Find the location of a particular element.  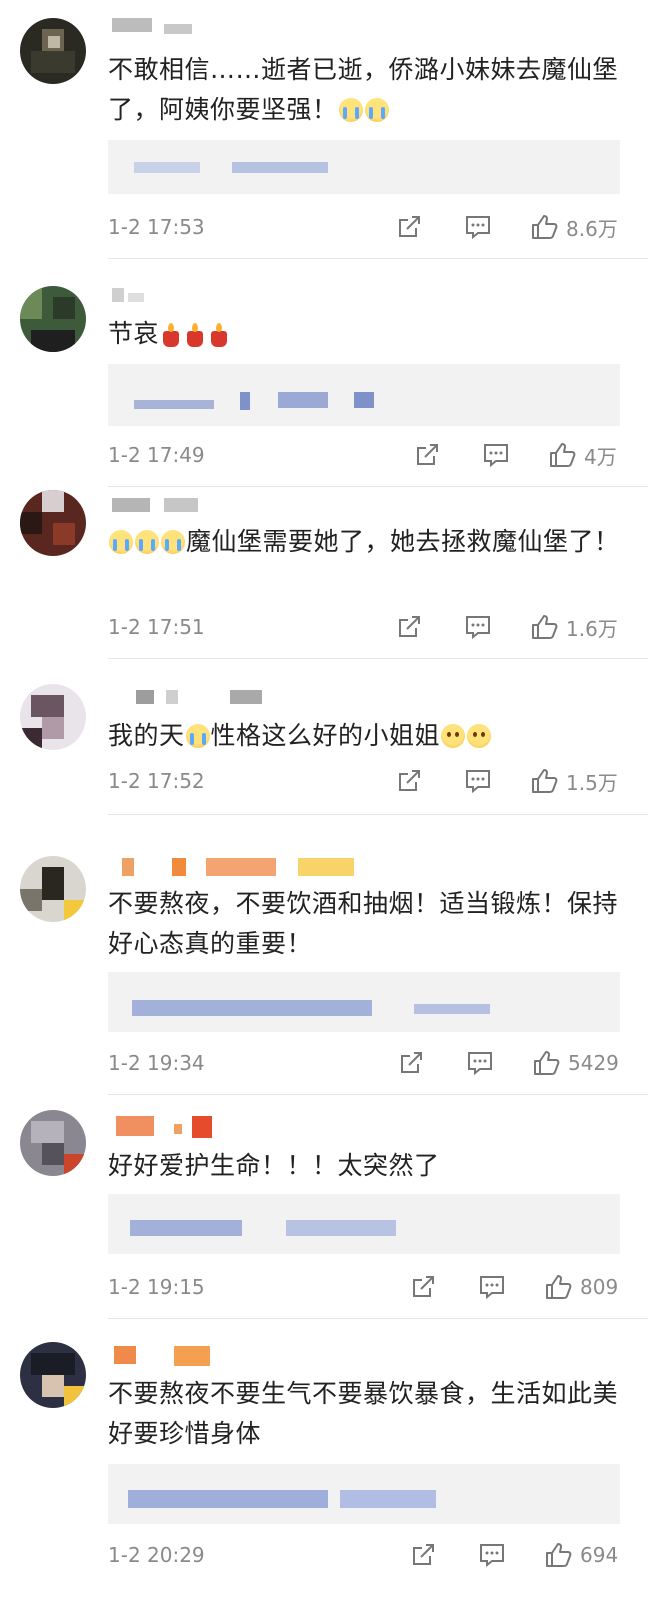

like-count: 4万 is located at coordinates (600, 456).